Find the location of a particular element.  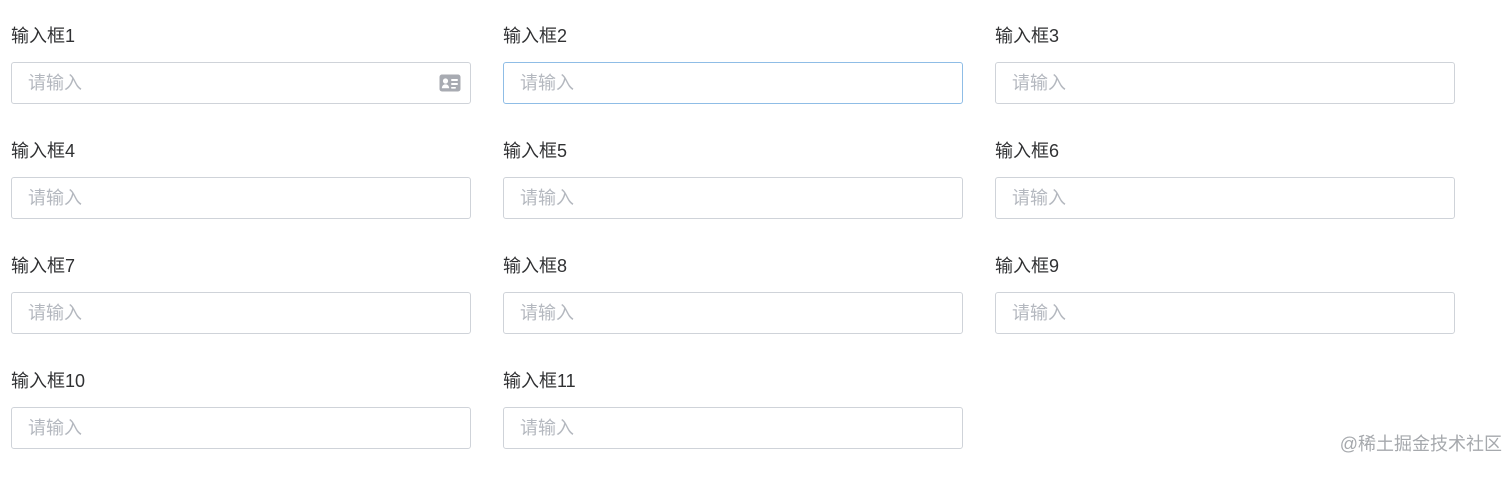

form-field-5: 输入框5 is located at coordinates (733, 194).